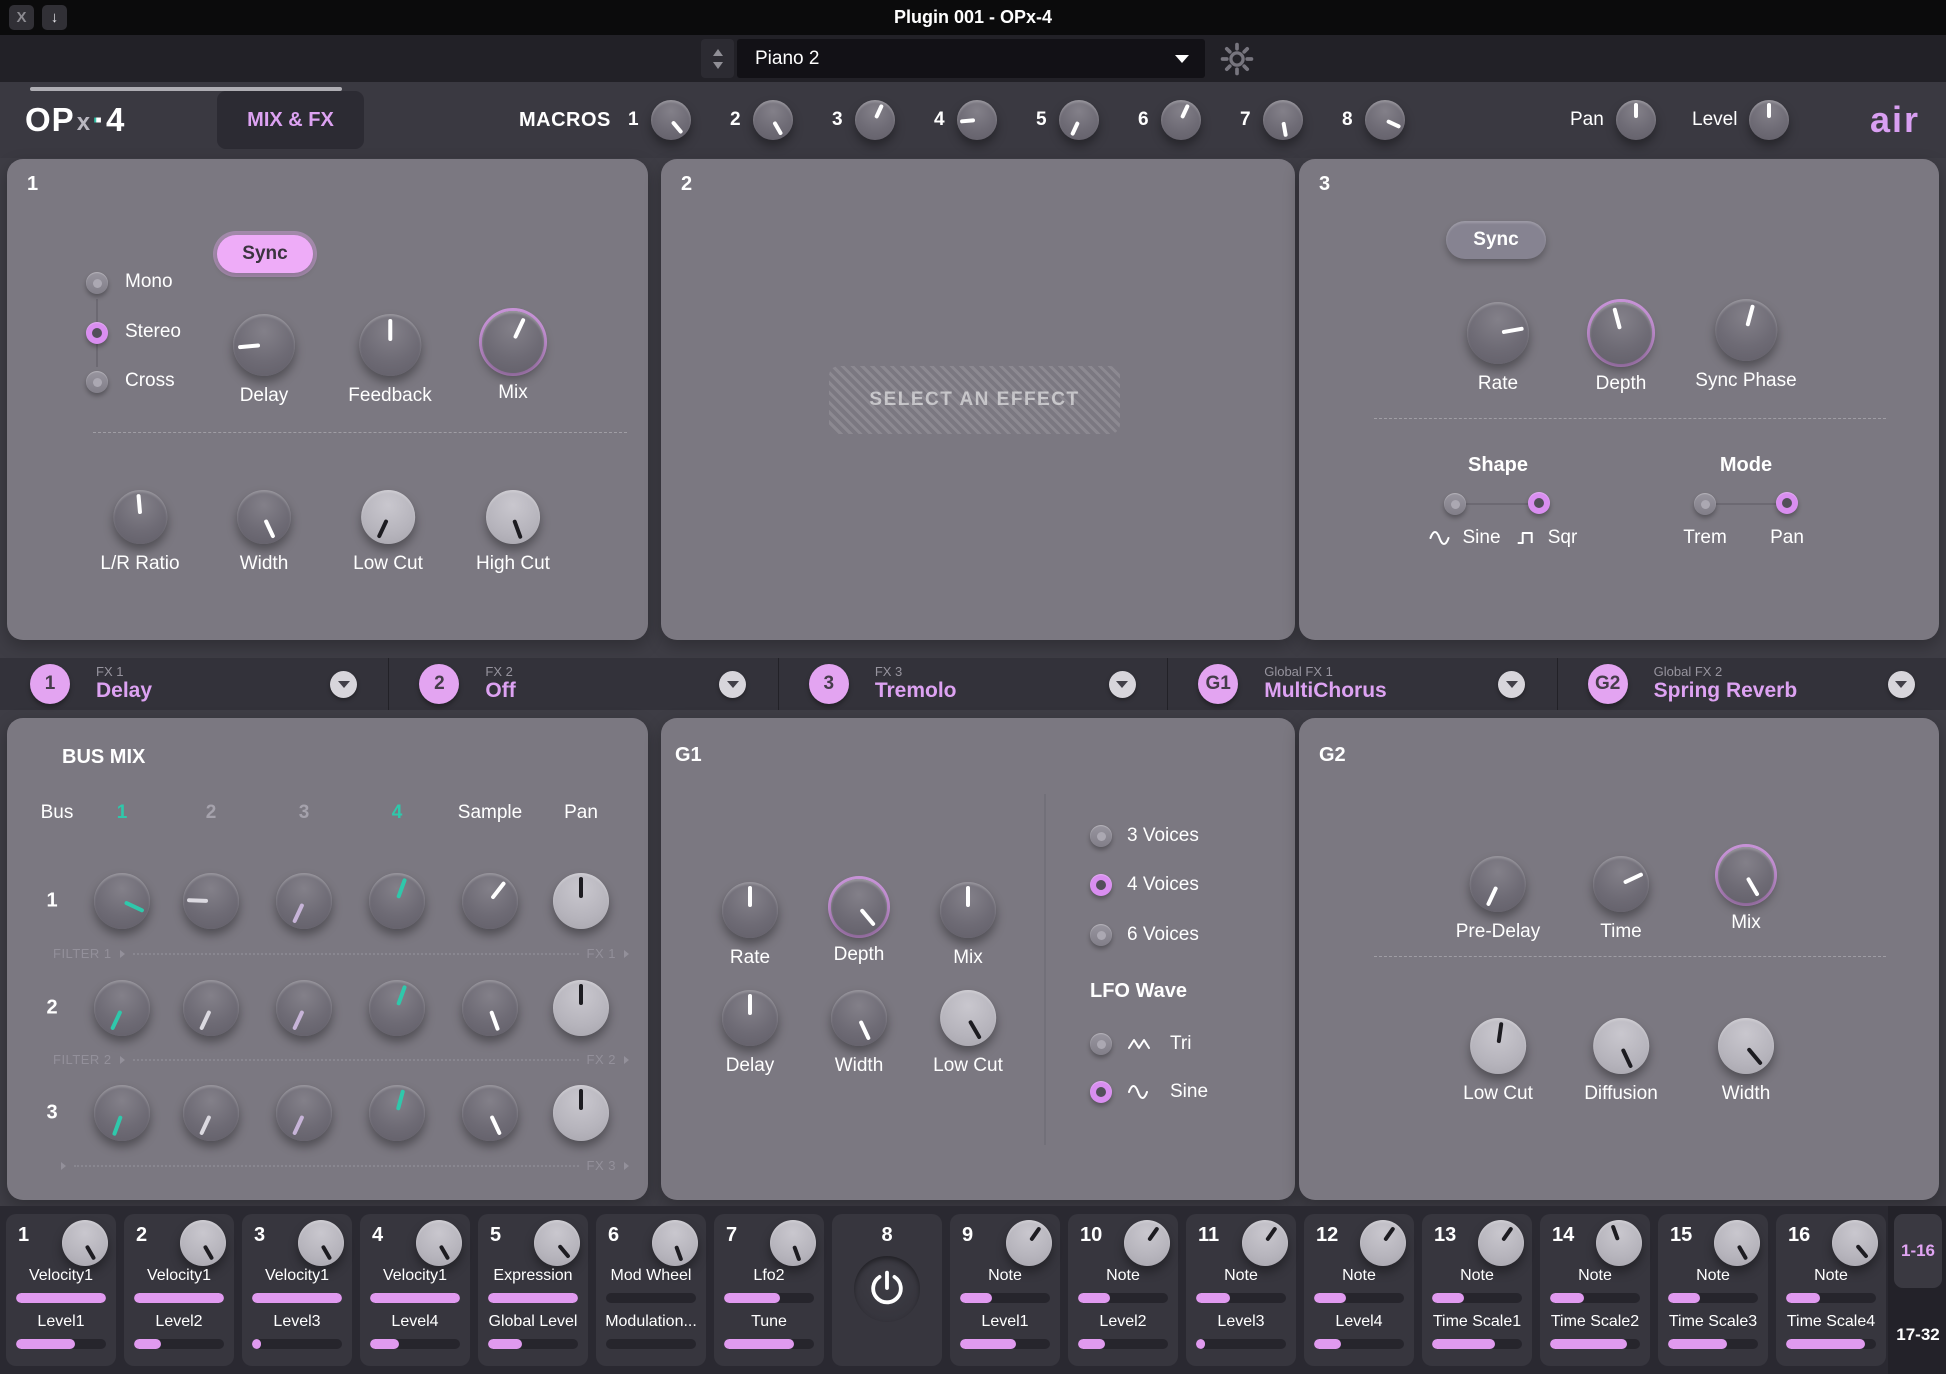 The image size is (1946, 1374). Describe the element at coordinates (750, 1018) in the screenshot. I see `delay-knob` at that location.